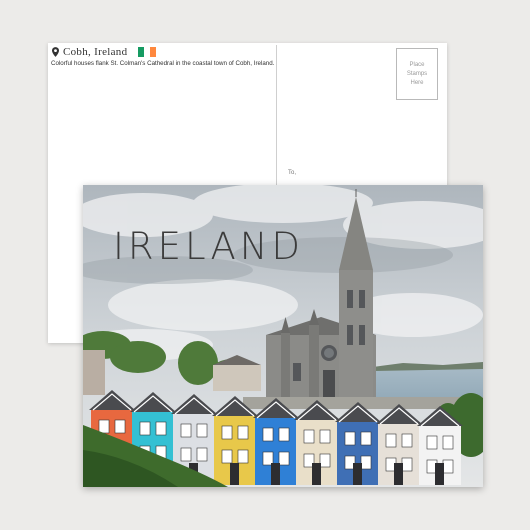  I want to click on to-label: To,, so click(292, 173).